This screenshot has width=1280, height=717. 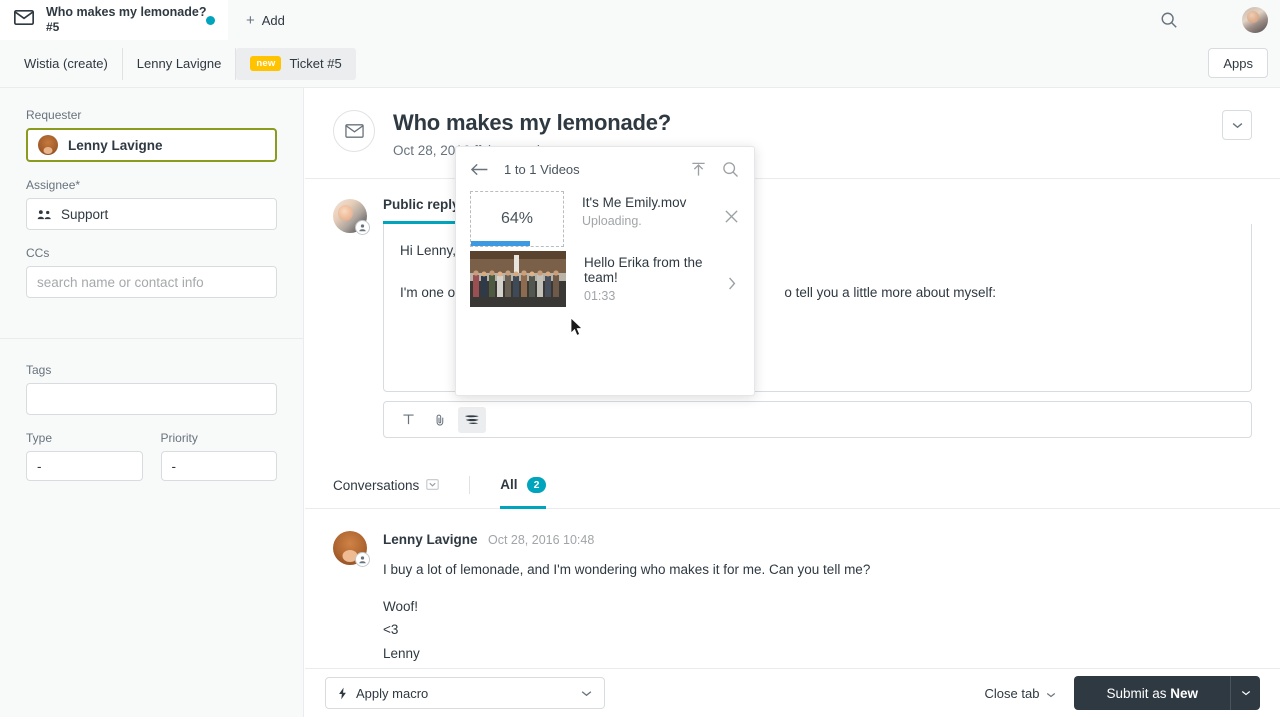 I want to click on active-ticket-tab: Who makes my lemonade? #5, so click(x=114, y=20).